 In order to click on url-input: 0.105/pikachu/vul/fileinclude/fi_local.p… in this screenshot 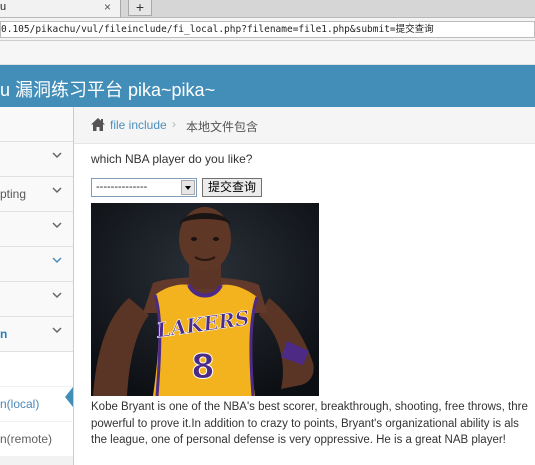, I will do `click(267, 29)`.